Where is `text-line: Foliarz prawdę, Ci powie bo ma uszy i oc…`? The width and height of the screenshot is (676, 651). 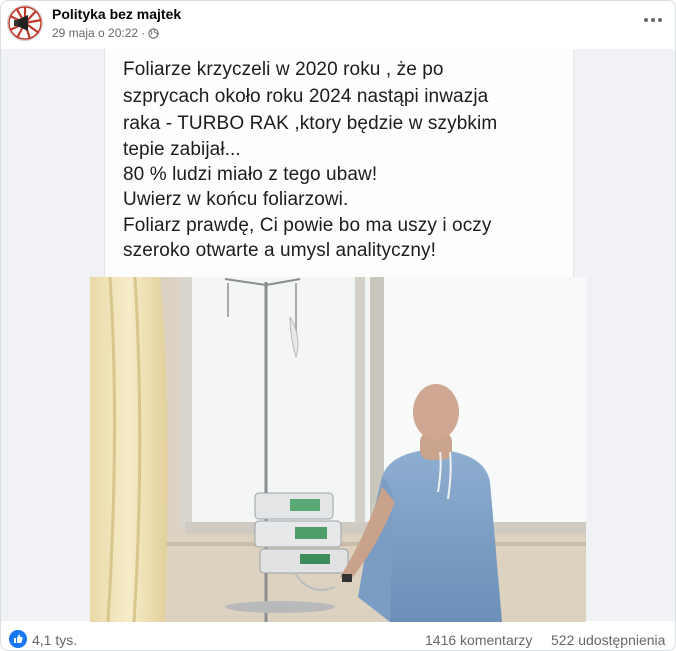 text-line: Foliarz prawdę, Ci powie bo ma uszy i oc… is located at coordinates (307, 225).